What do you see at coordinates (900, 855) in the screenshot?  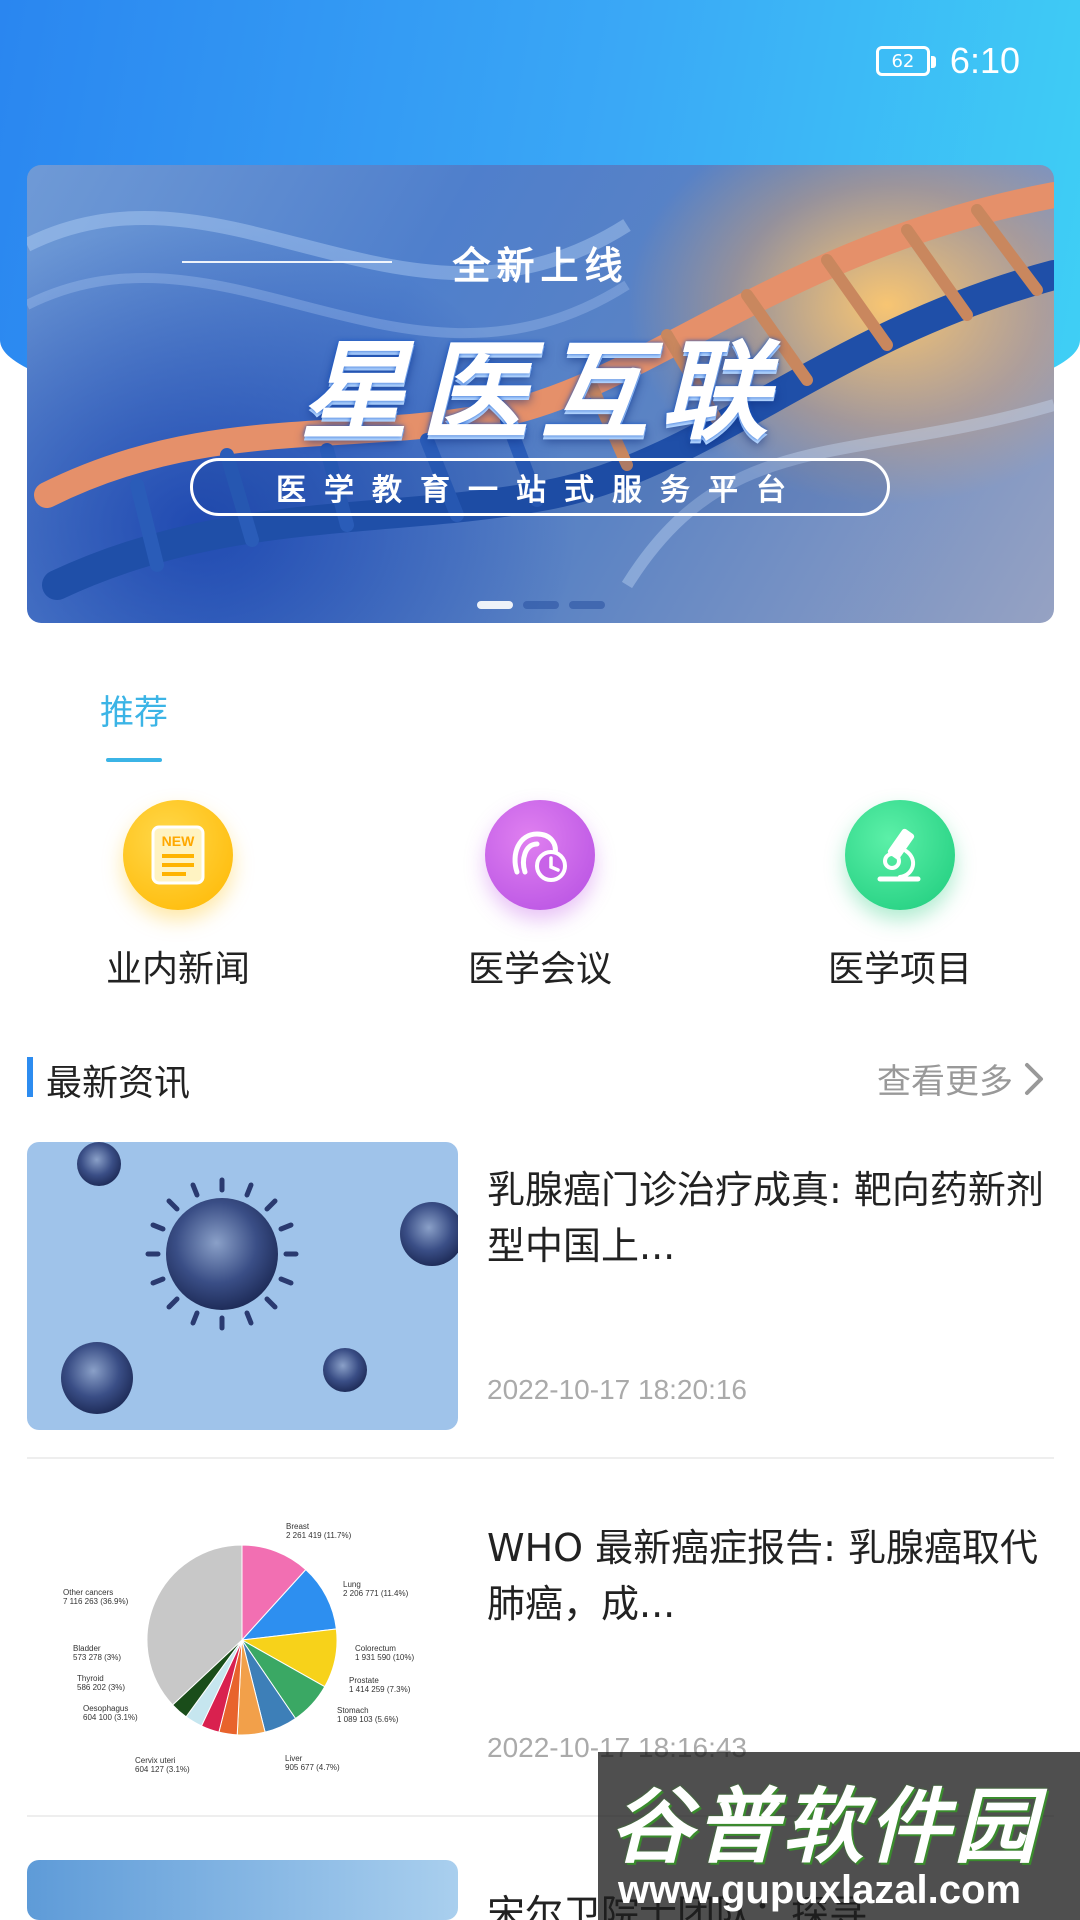 I see `microscope-icon` at bounding box center [900, 855].